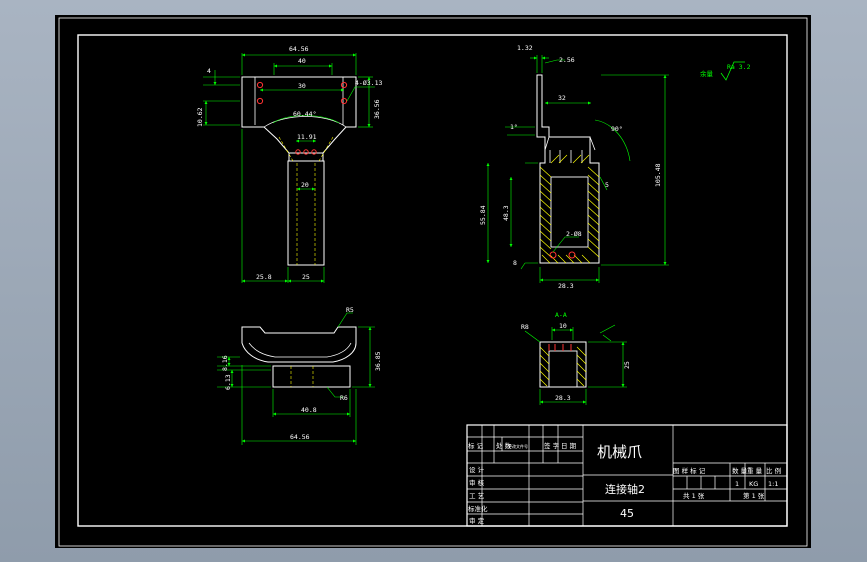 The height and width of the screenshot is (562, 867). Describe the element at coordinates (739, 67) in the screenshot. I see `roughness-value: Ra 3.2` at that location.